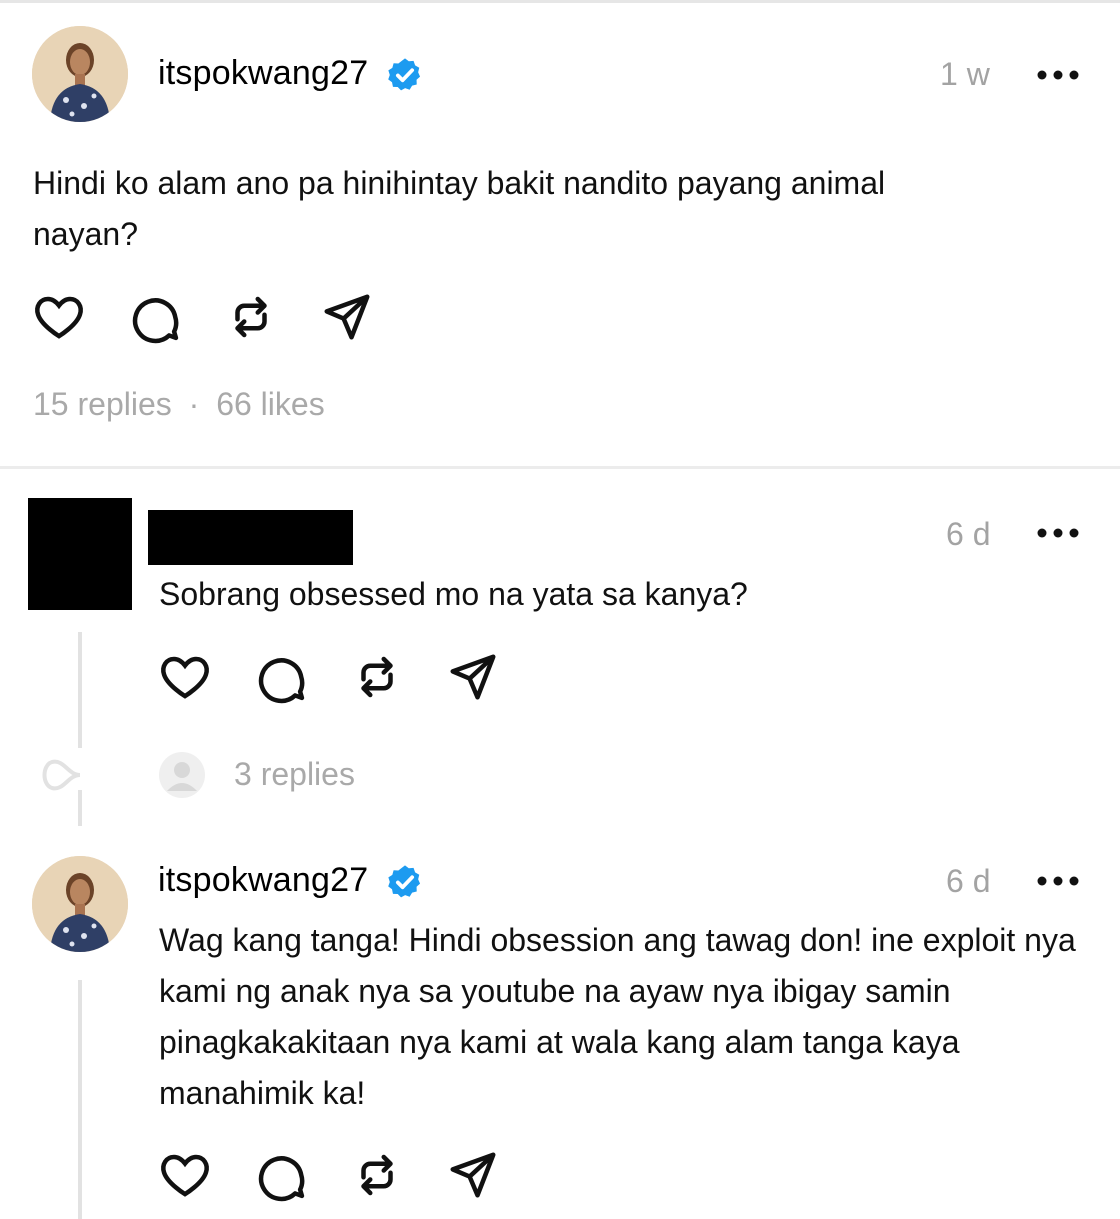 Image resolution: width=1120 pixels, height=1219 pixels. I want to click on post-stats: 15 replies · 66 likes, so click(179, 404).